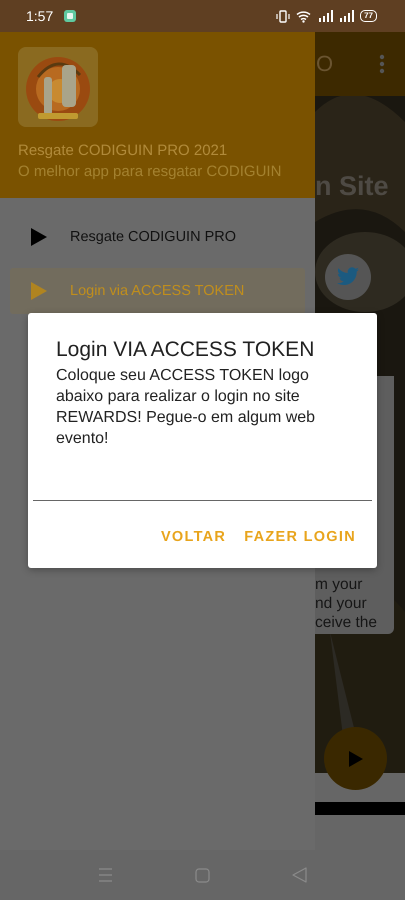  I want to click on home-icon, so click(202, 875).